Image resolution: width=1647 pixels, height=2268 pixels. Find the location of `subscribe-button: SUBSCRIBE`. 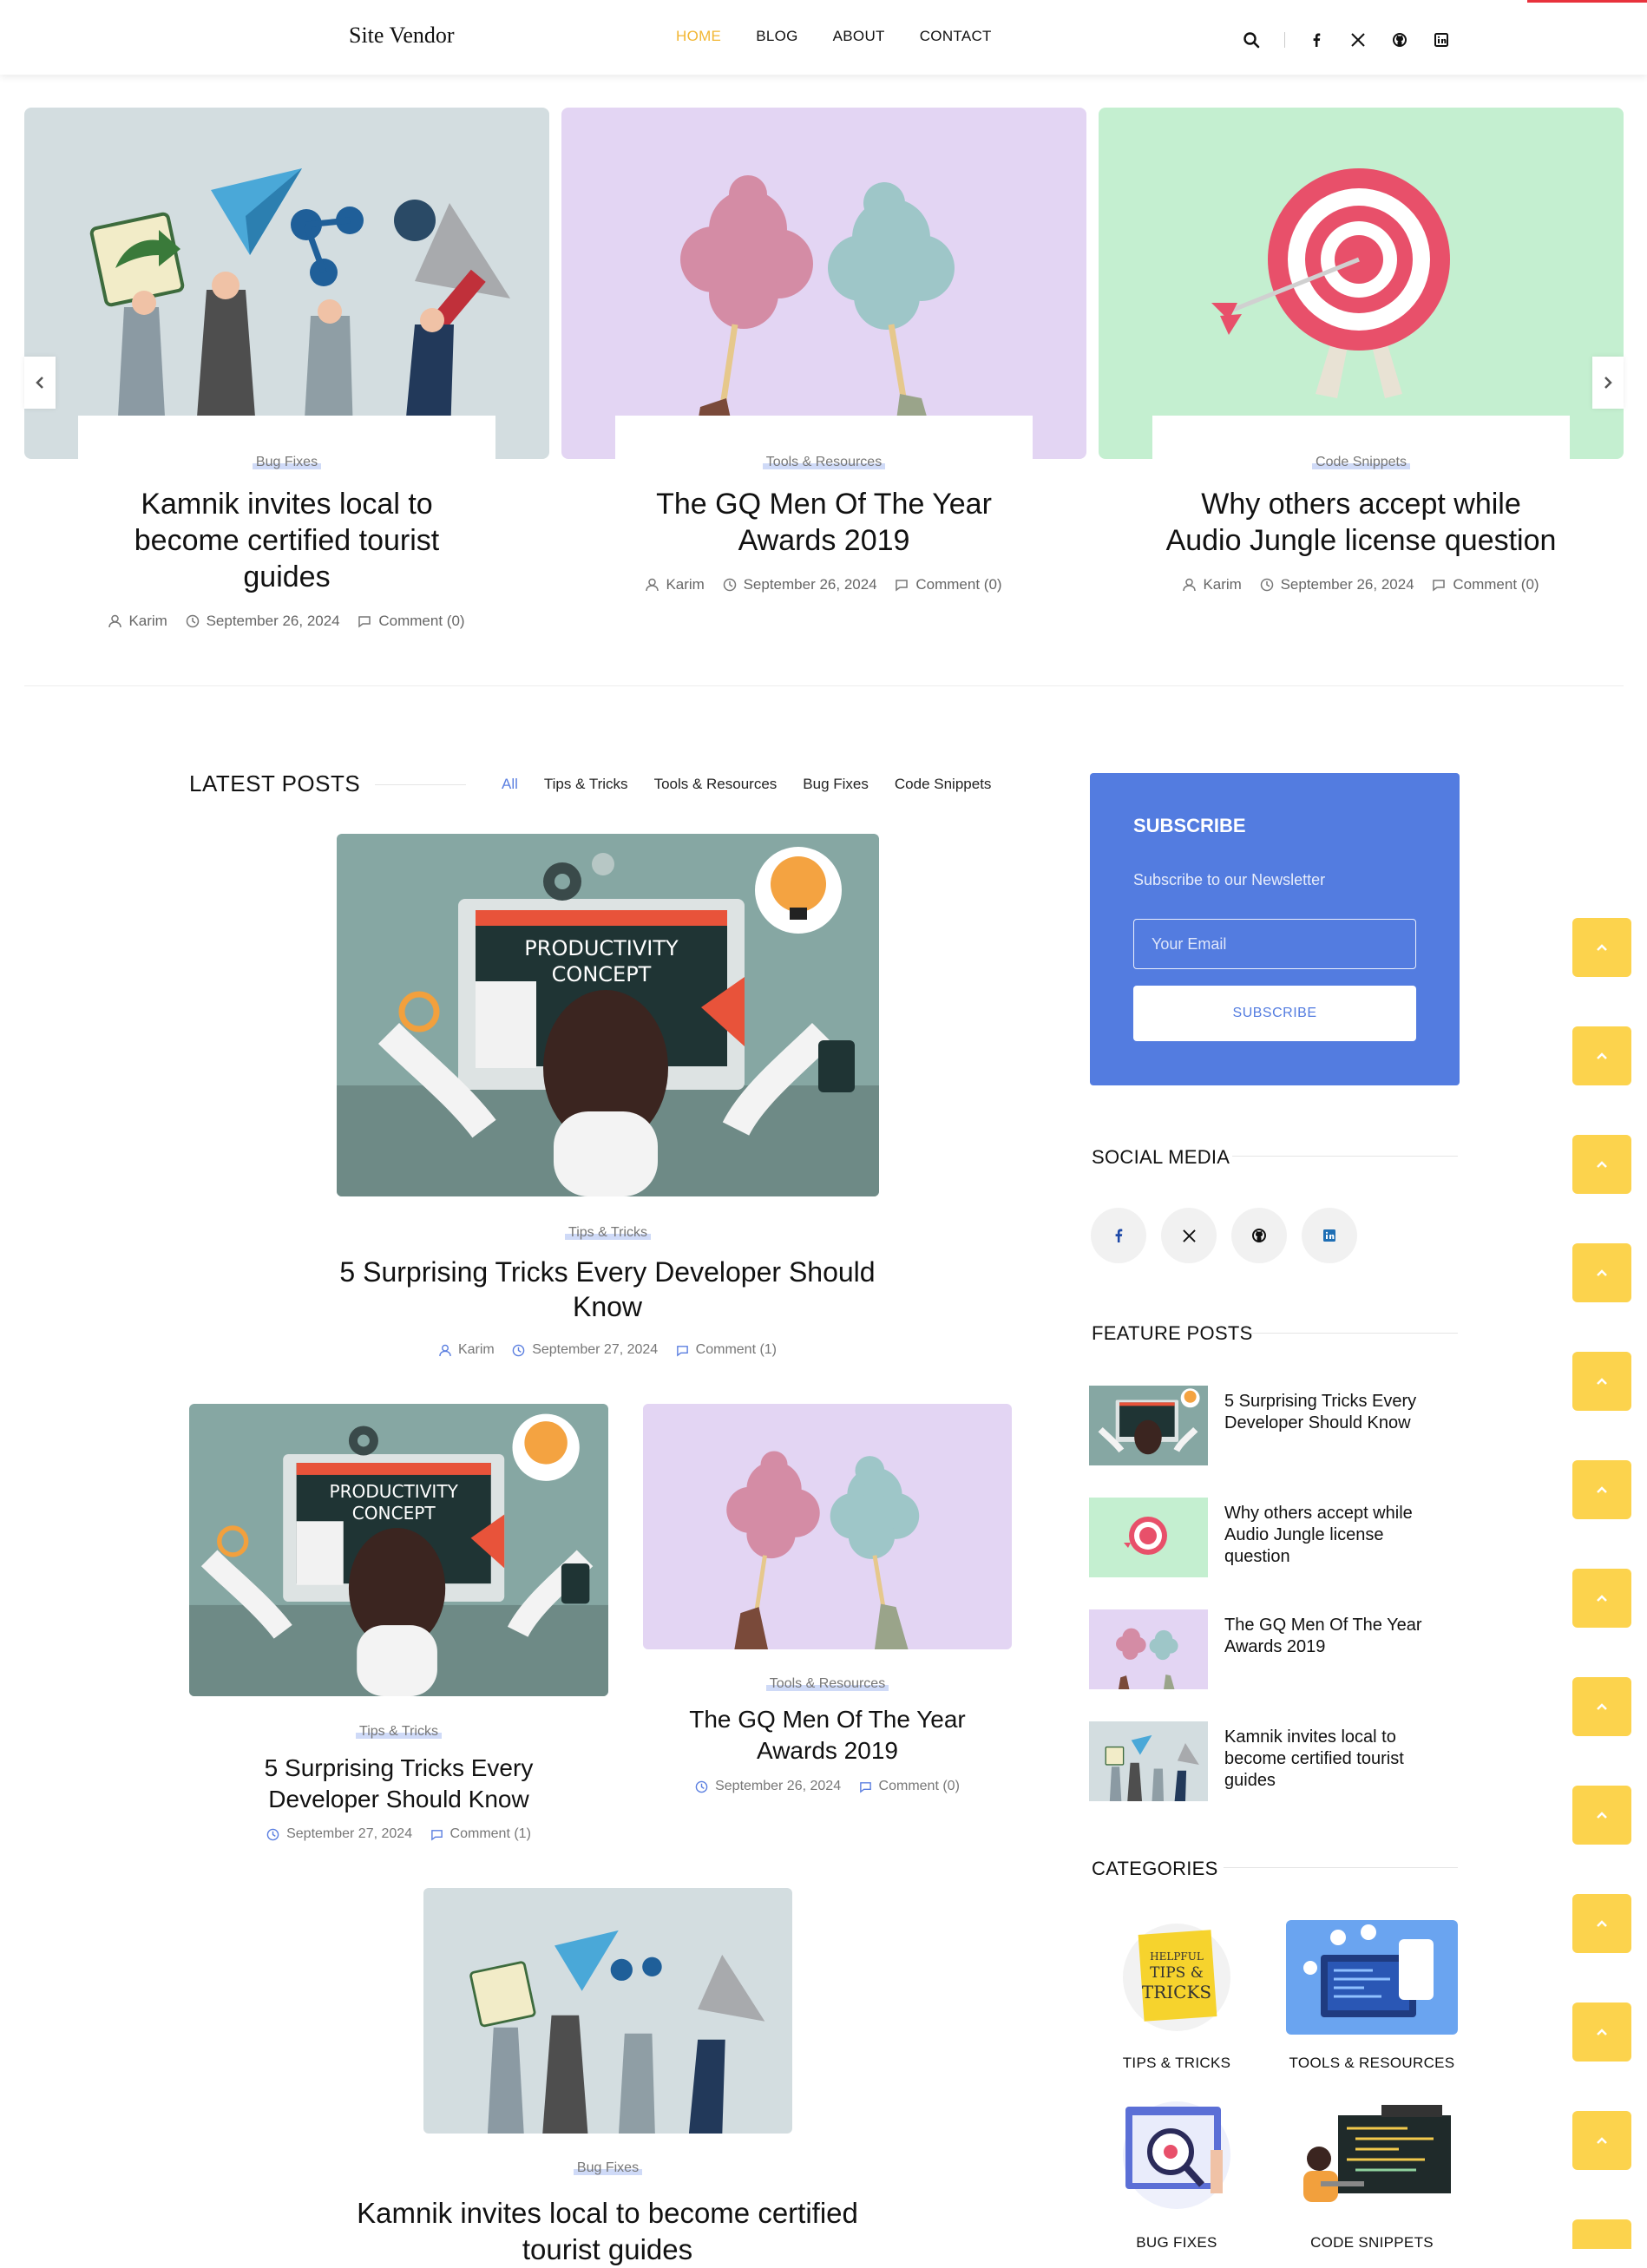

subscribe-button: SUBSCRIBE is located at coordinates (1274, 1013).